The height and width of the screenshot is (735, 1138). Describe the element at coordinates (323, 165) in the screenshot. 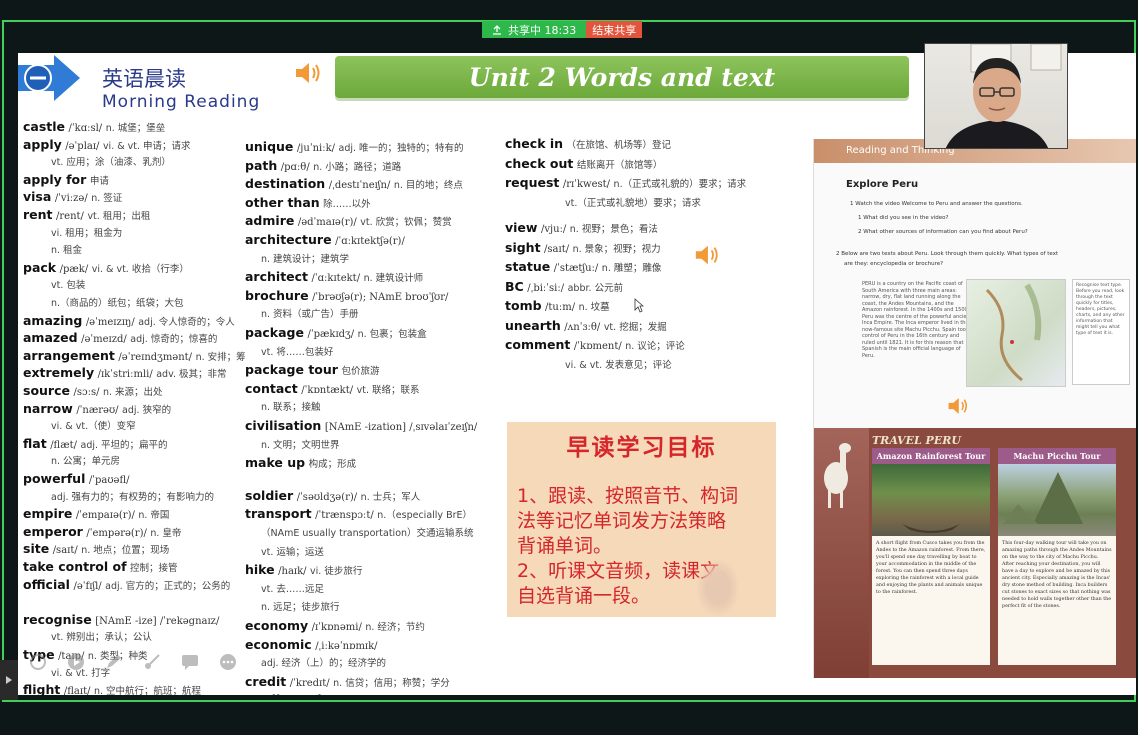

I see `vocab-entry: path /pɑːθ/ n. 小路；路径；道路` at that location.